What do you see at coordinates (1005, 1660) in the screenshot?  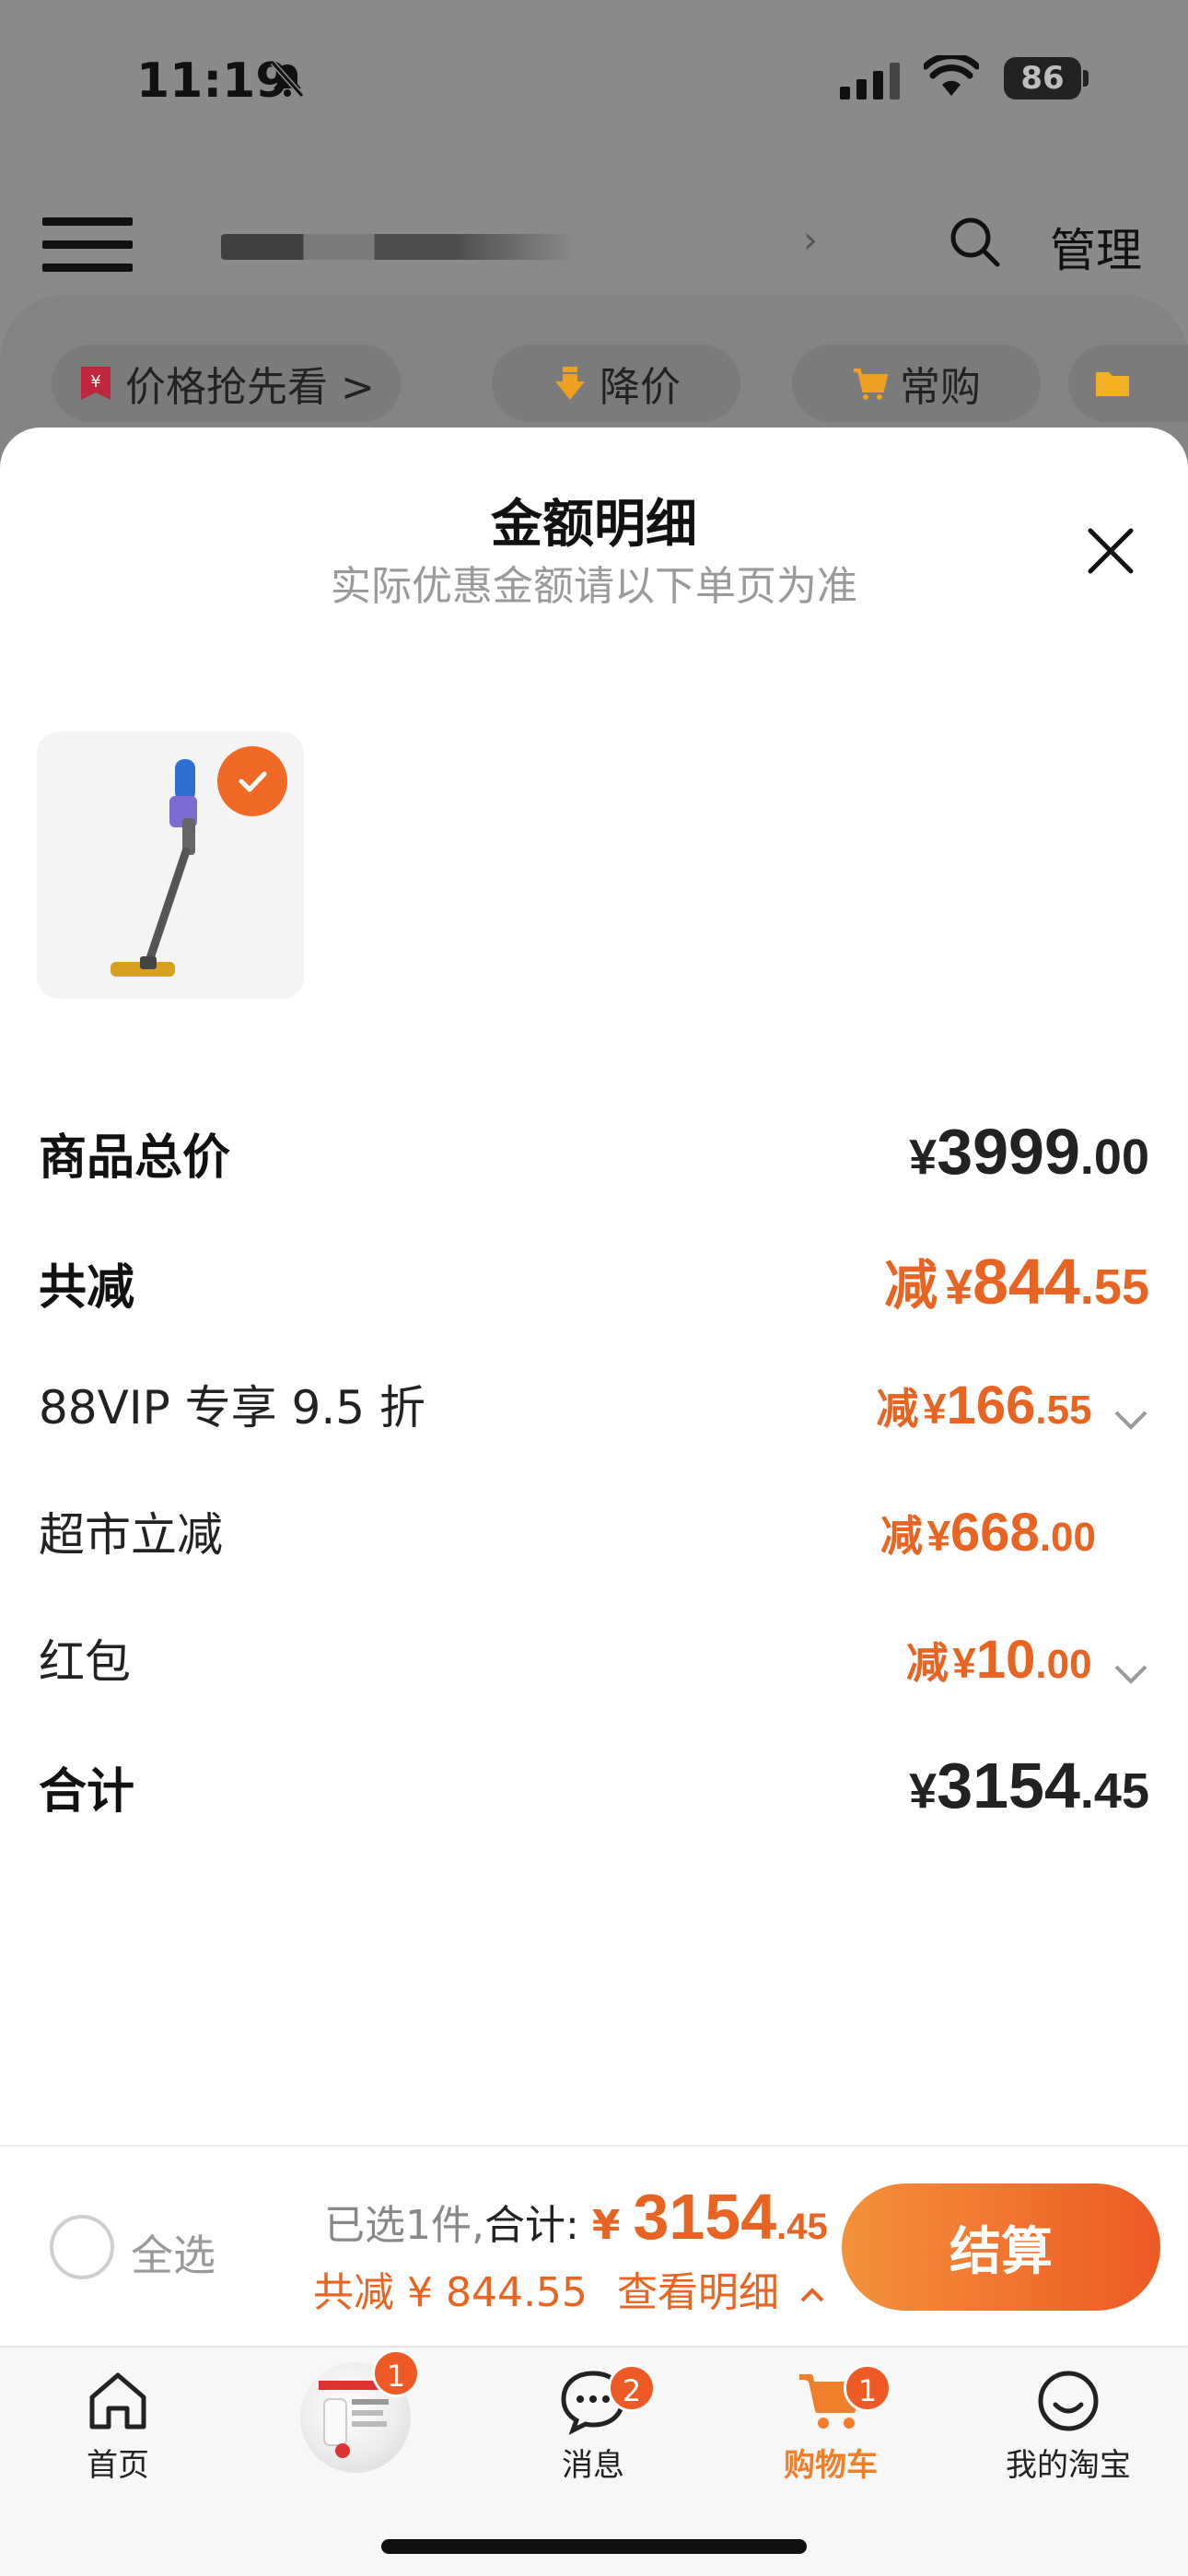 I see `amount-integer: 10` at bounding box center [1005, 1660].